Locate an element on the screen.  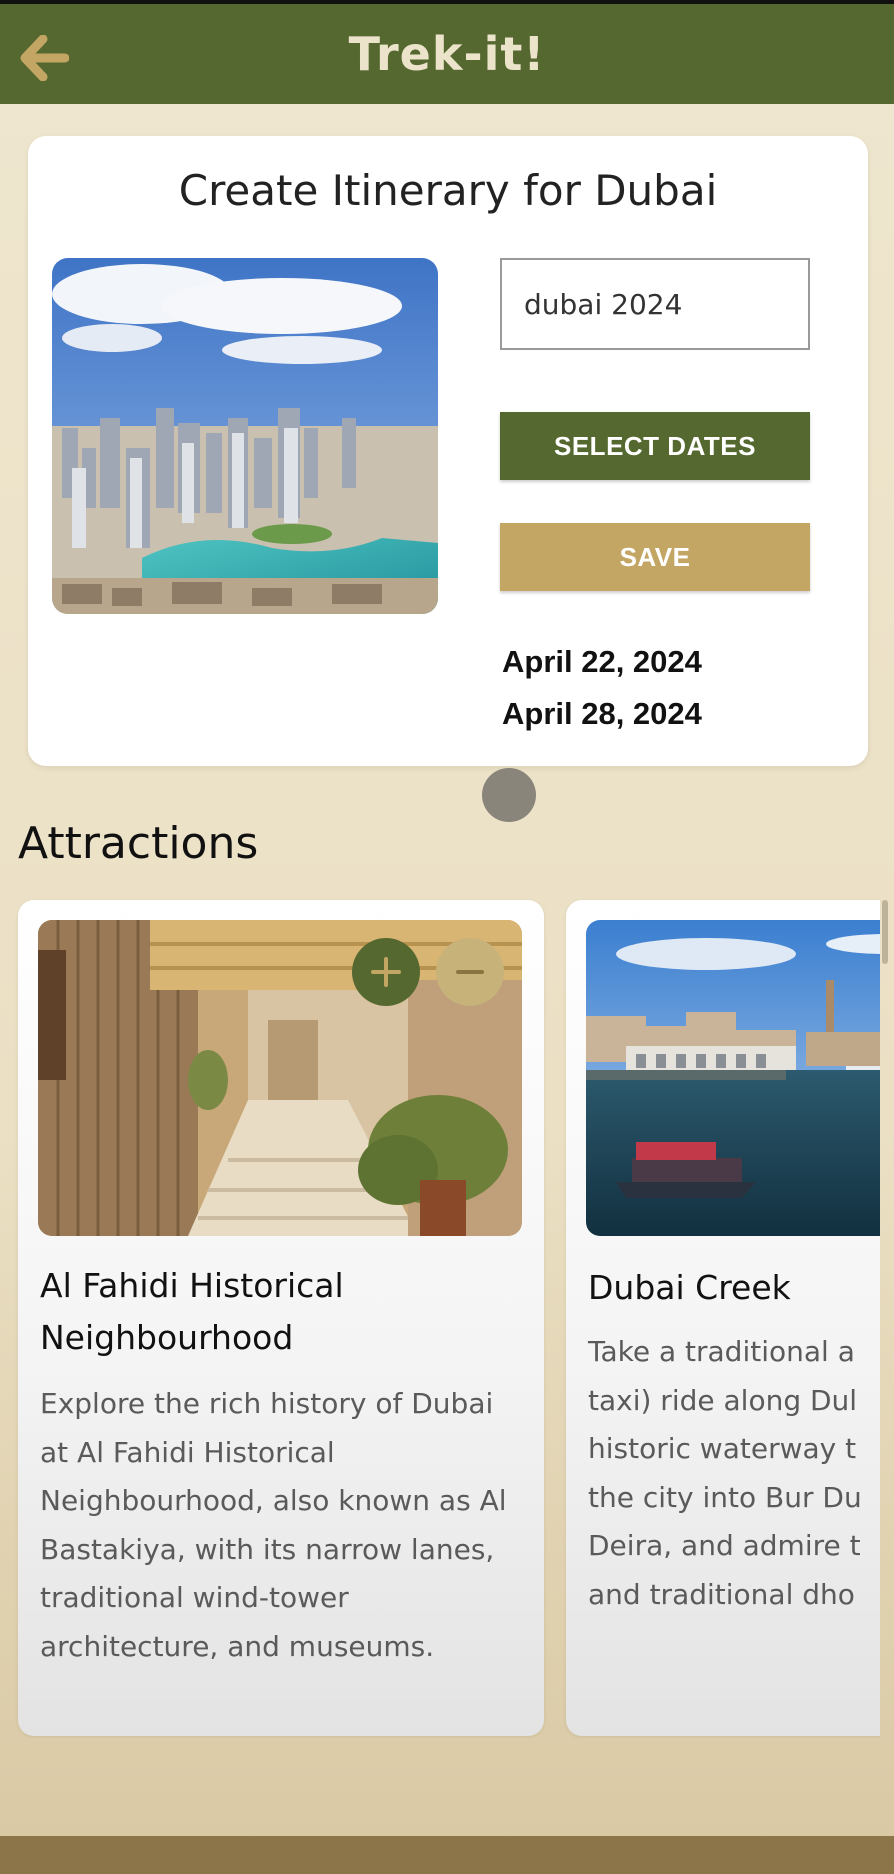
bottom-bar is located at coordinates (447, 1855).